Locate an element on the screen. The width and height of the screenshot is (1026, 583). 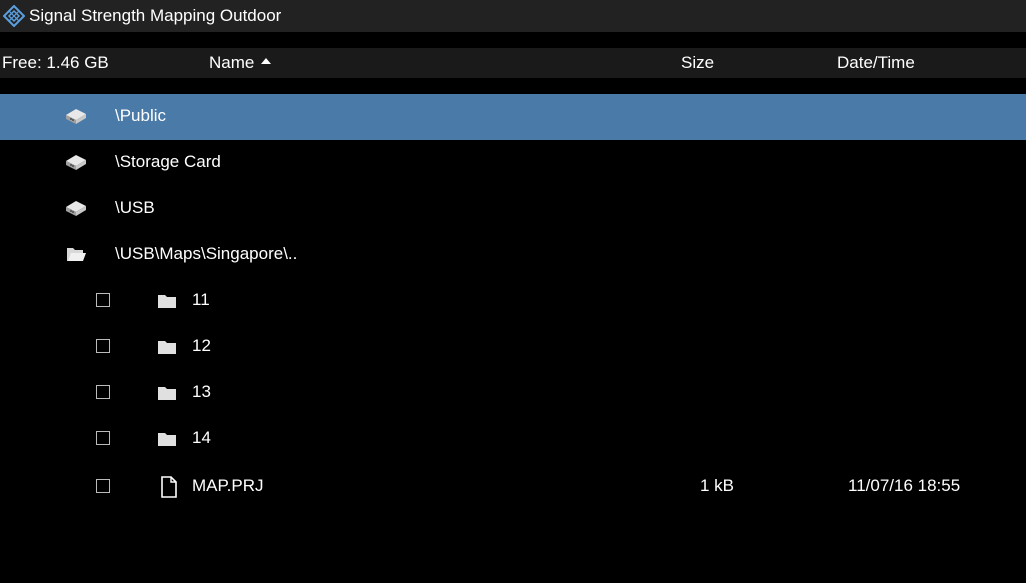
list-item-folder-14: 14 is located at coordinates (513, 439).